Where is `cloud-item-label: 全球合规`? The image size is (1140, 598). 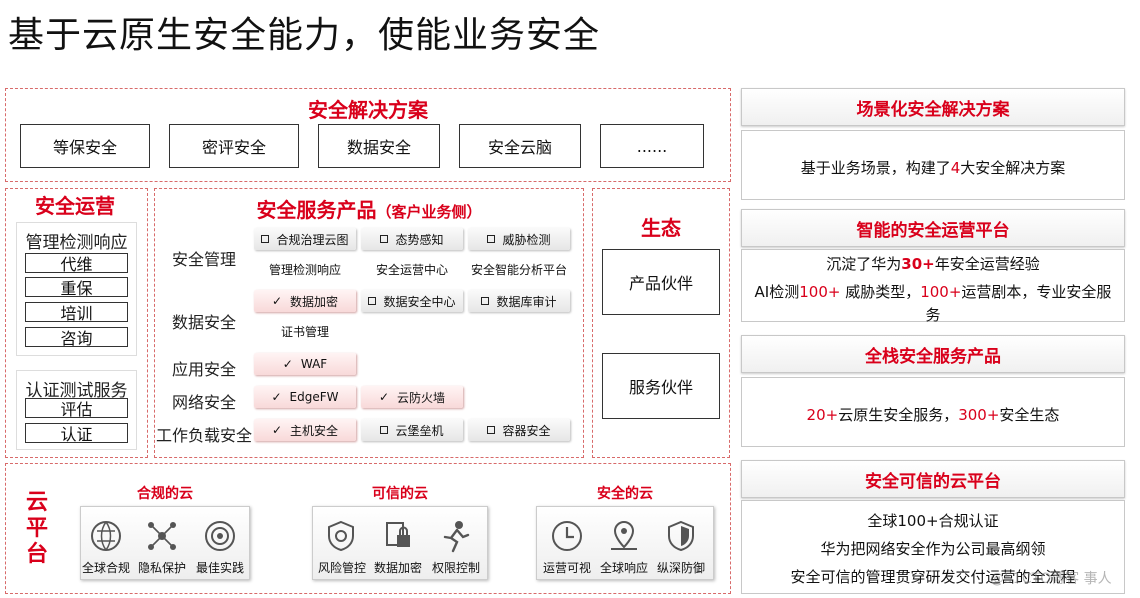 cloud-item-label: 全球合规 is located at coordinates (105, 568).